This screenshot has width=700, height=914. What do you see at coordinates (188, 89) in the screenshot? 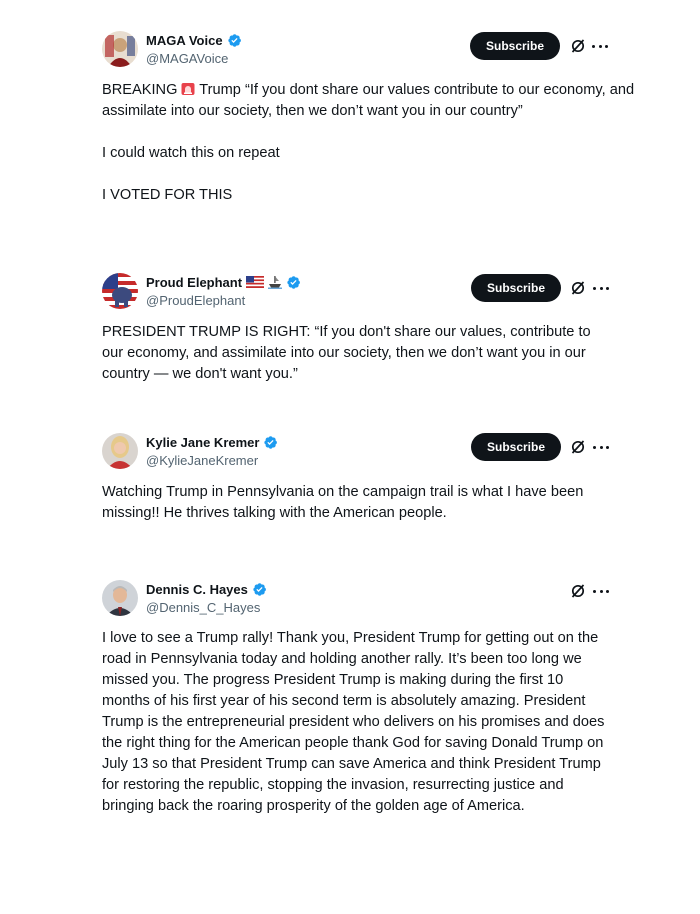
I see `siren-emoji-icon` at bounding box center [188, 89].